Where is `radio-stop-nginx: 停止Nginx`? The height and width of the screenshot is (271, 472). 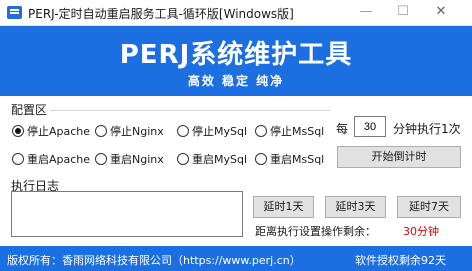 radio-stop-nginx: 停止Nginx is located at coordinates (129, 131).